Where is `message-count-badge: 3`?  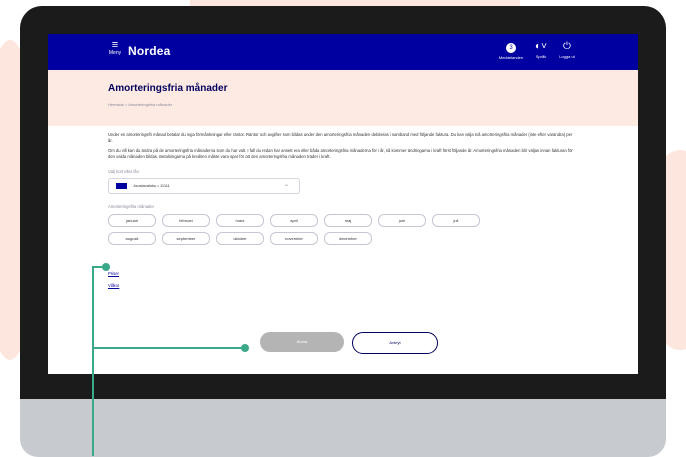 message-count-badge: 3 is located at coordinates (511, 48).